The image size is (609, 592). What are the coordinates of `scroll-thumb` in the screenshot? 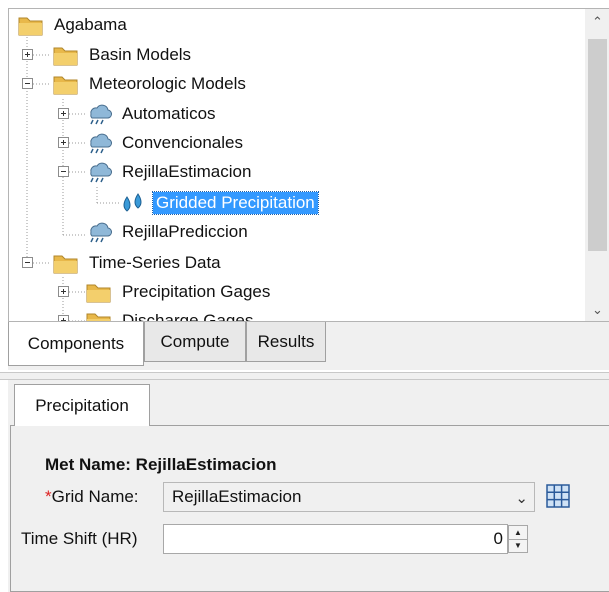 It's located at (597, 145).